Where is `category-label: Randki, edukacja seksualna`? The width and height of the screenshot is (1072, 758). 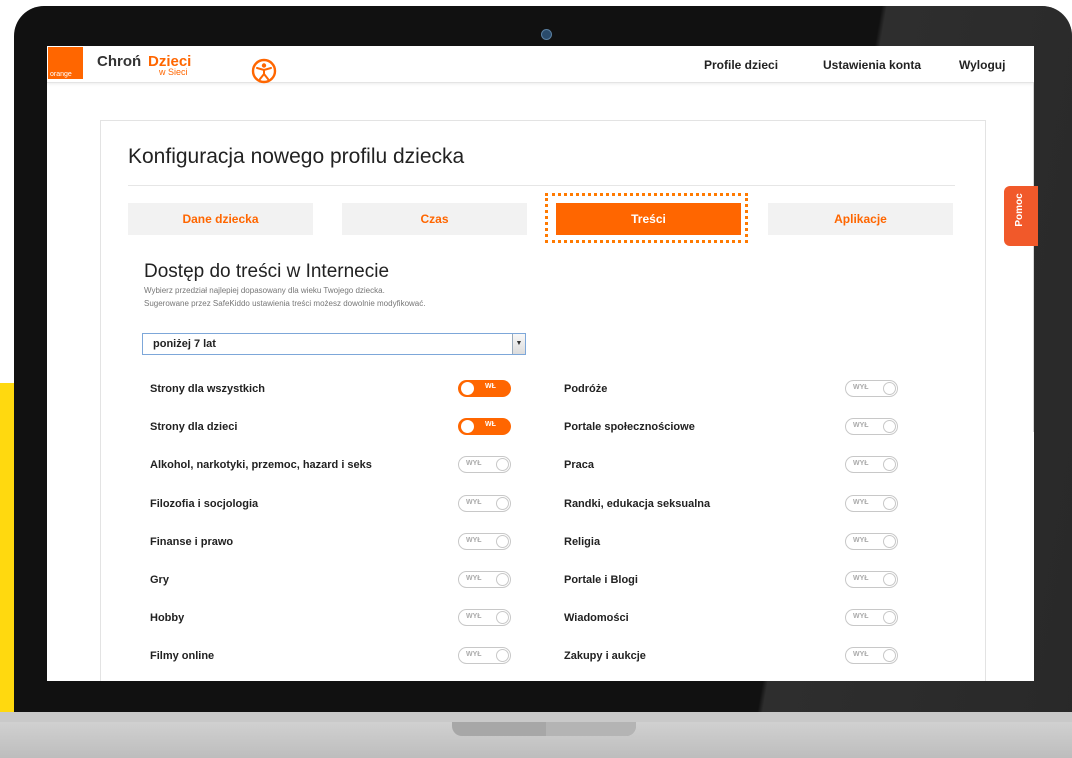
category-label: Randki, edukacja seksualna is located at coordinates (637, 504).